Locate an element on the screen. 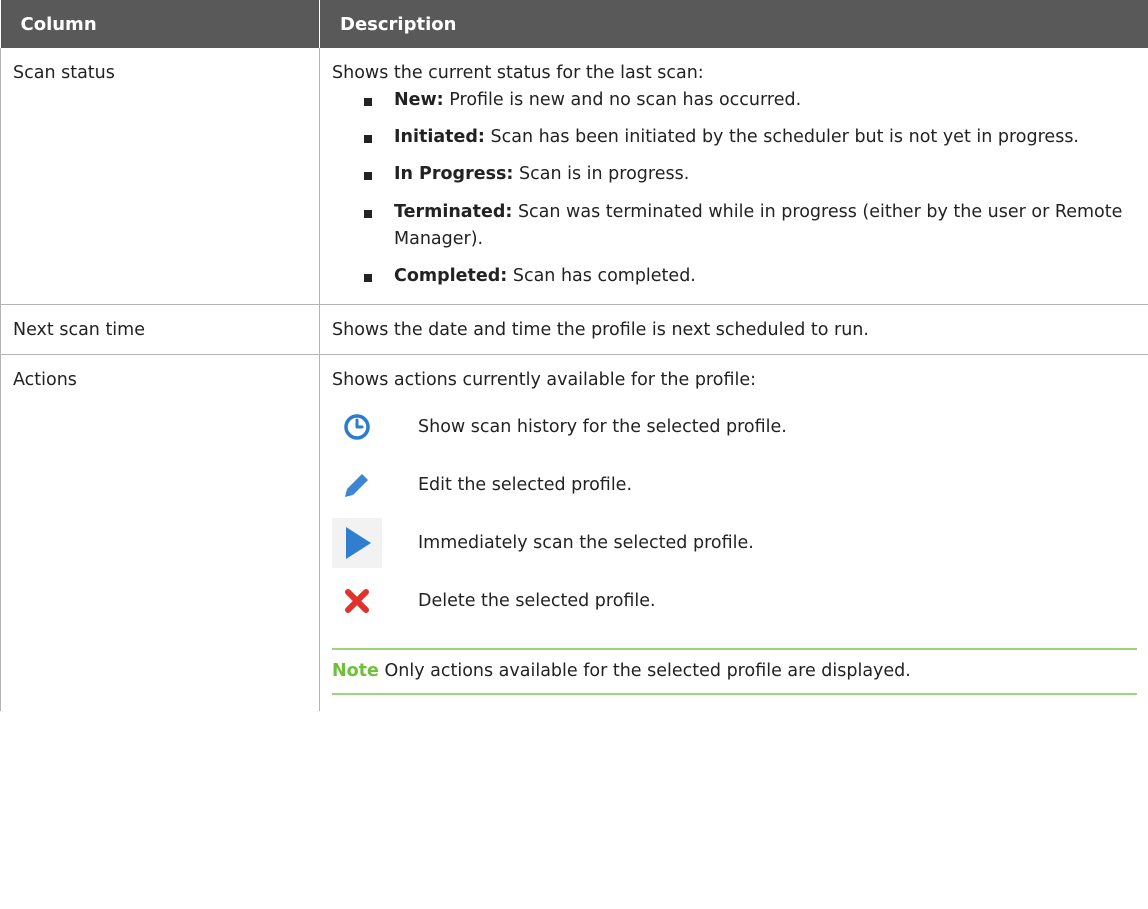 The width and height of the screenshot is (1148, 909). action-delete: Delete the selected profile. is located at coordinates (734, 601).